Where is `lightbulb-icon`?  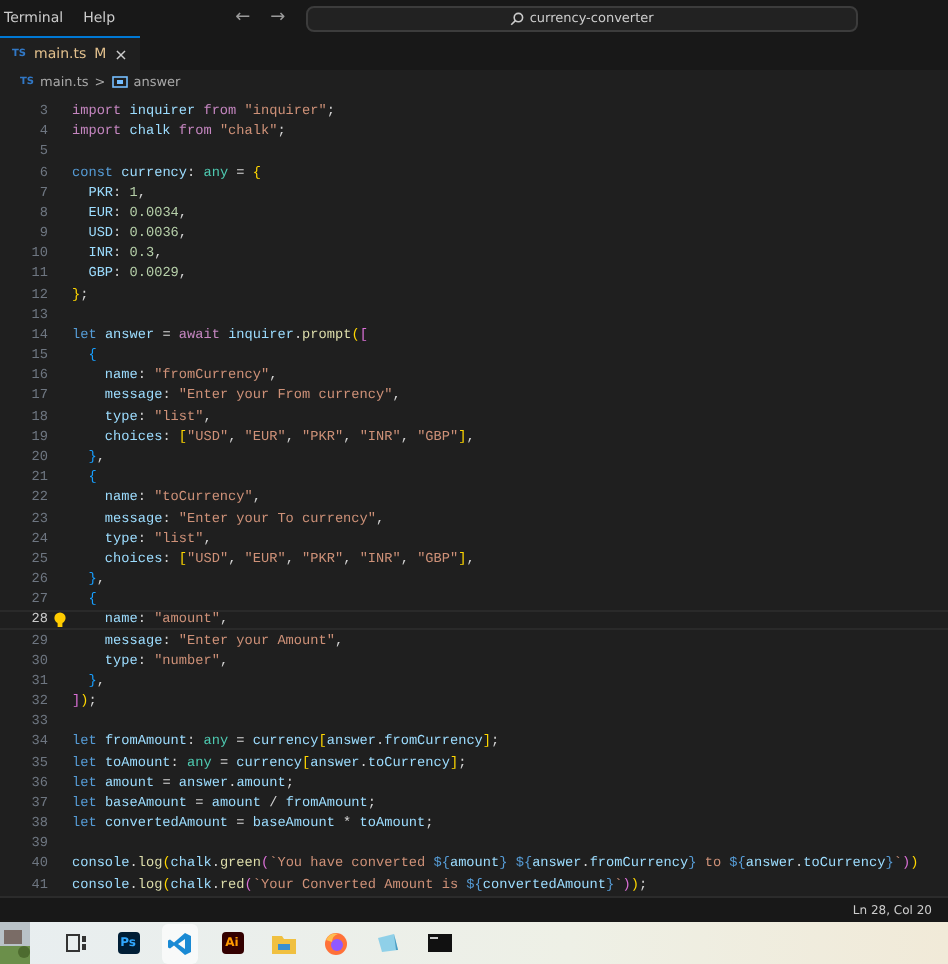
lightbulb-icon is located at coordinates (60, 620).